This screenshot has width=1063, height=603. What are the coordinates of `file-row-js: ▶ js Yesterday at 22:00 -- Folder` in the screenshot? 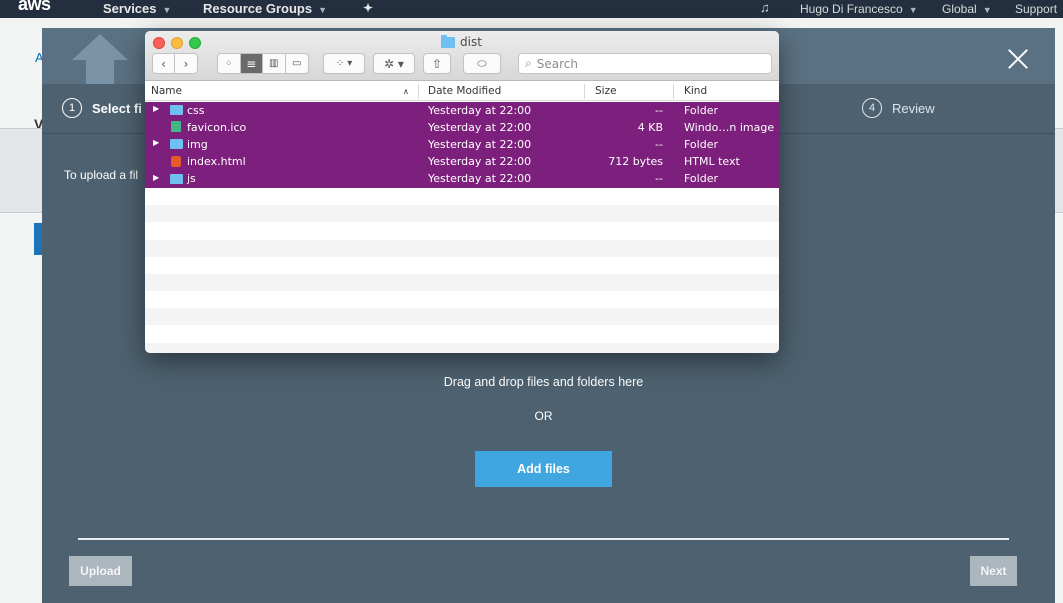 It's located at (462, 179).